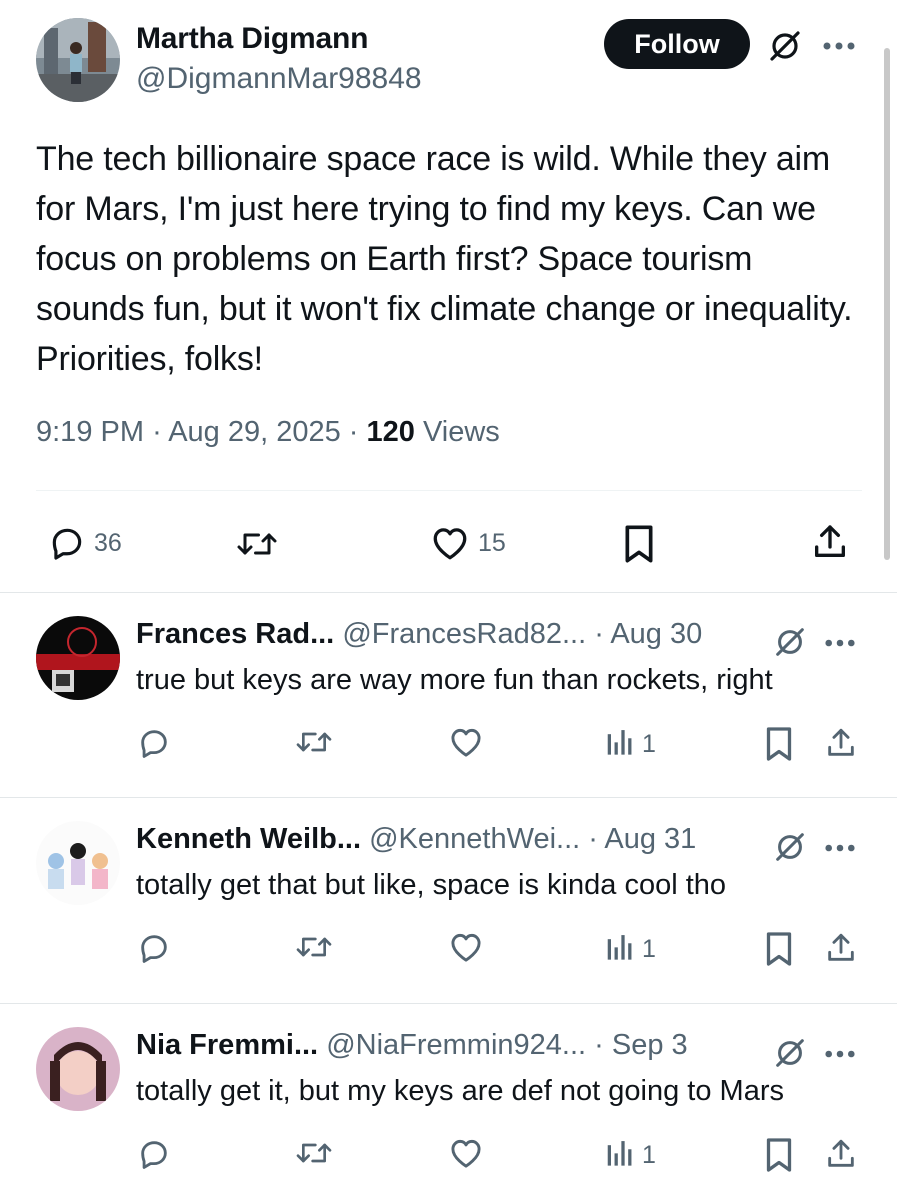 The width and height of the screenshot is (897, 1200). I want to click on reply-count: 36, so click(108, 542).